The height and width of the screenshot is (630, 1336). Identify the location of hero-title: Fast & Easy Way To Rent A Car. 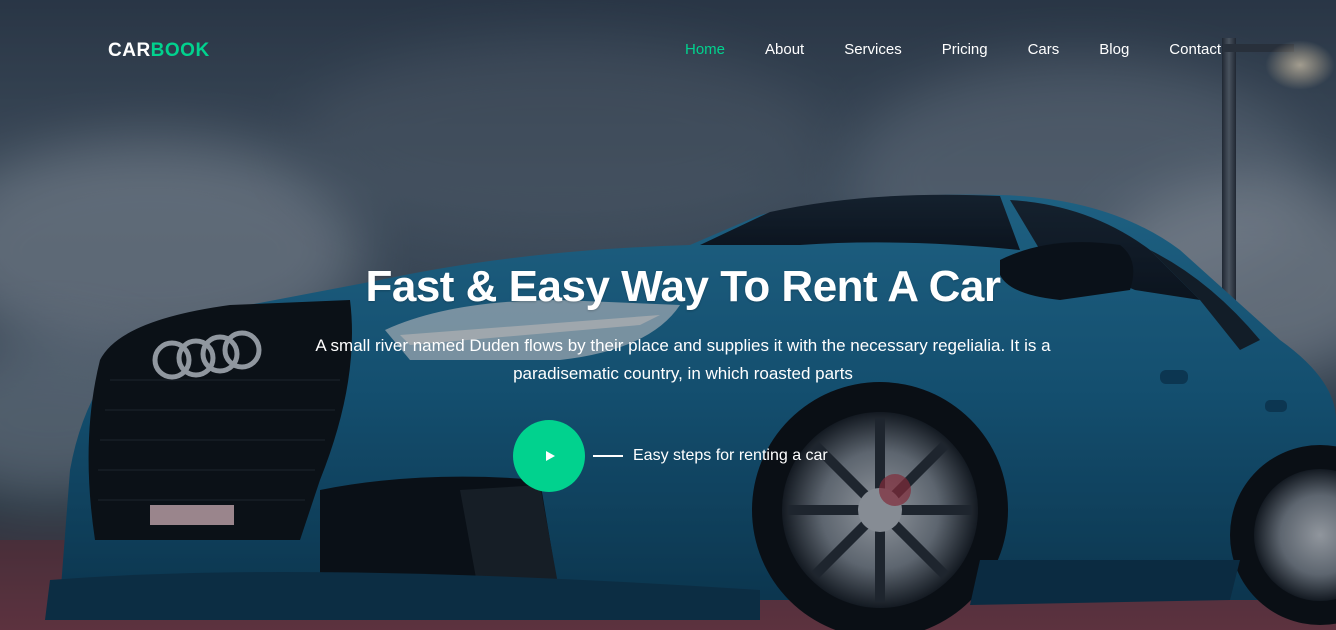
(683, 286).